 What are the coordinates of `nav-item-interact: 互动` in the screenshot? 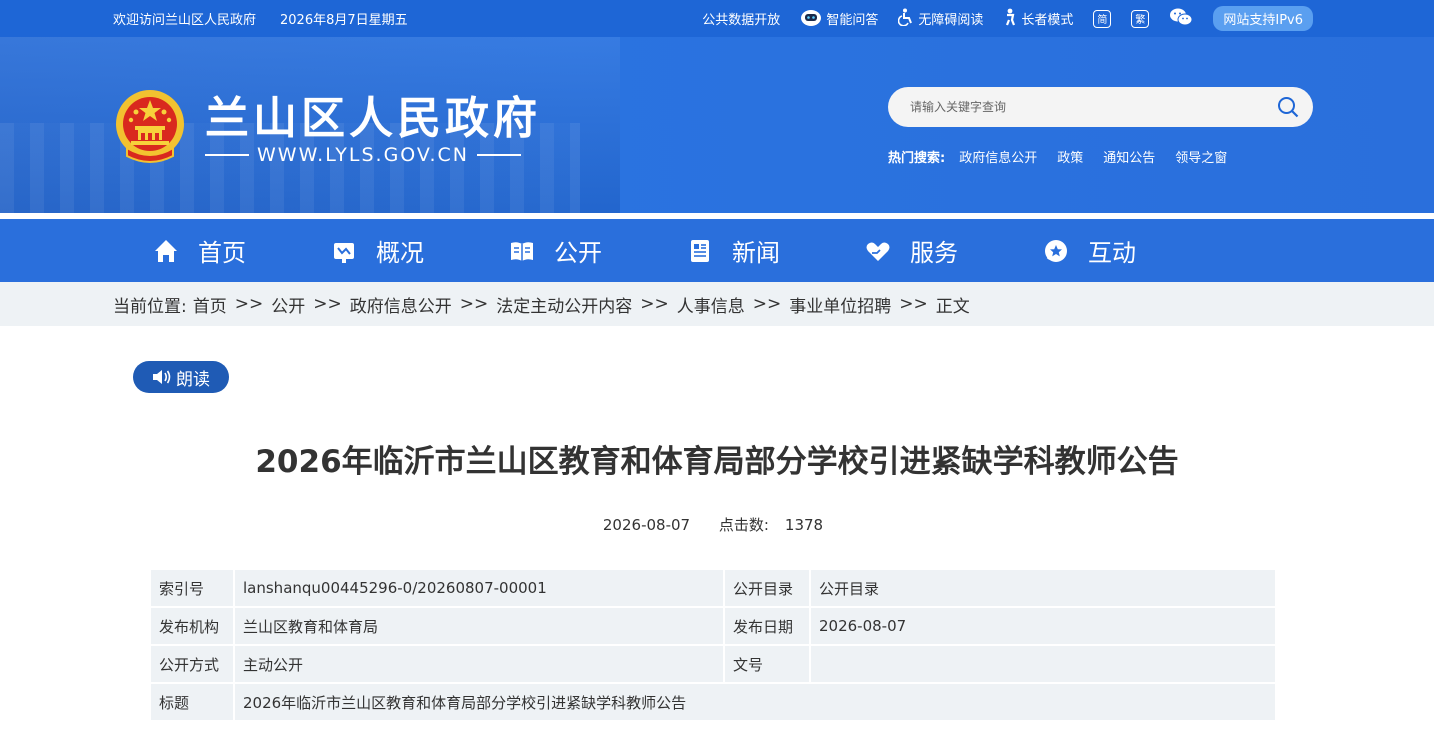 It's located at (1131, 250).